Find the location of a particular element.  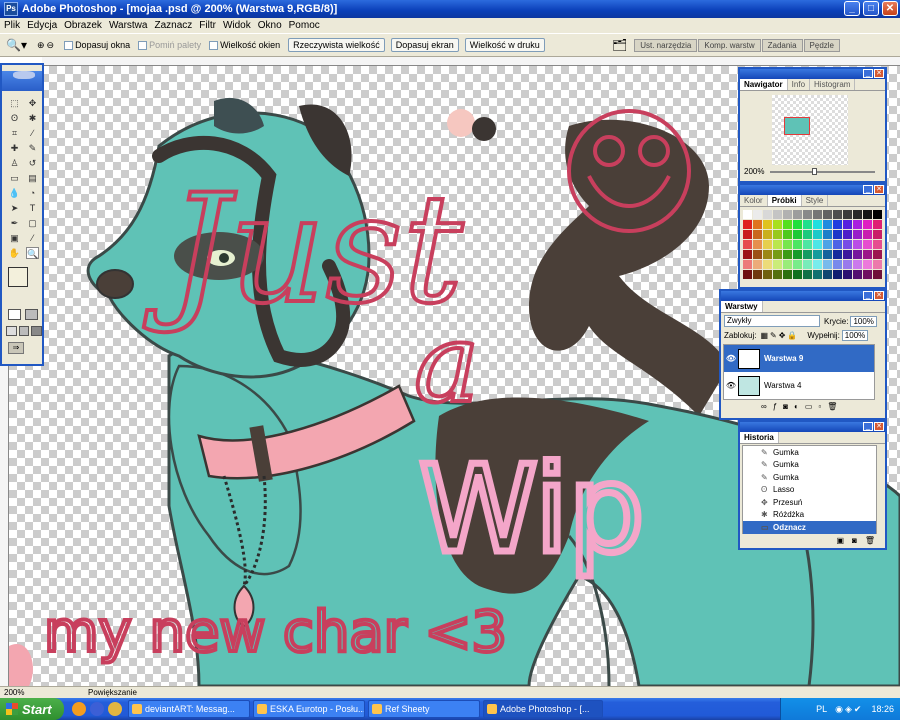

opacity-input: 100% is located at coordinates (863, 321).